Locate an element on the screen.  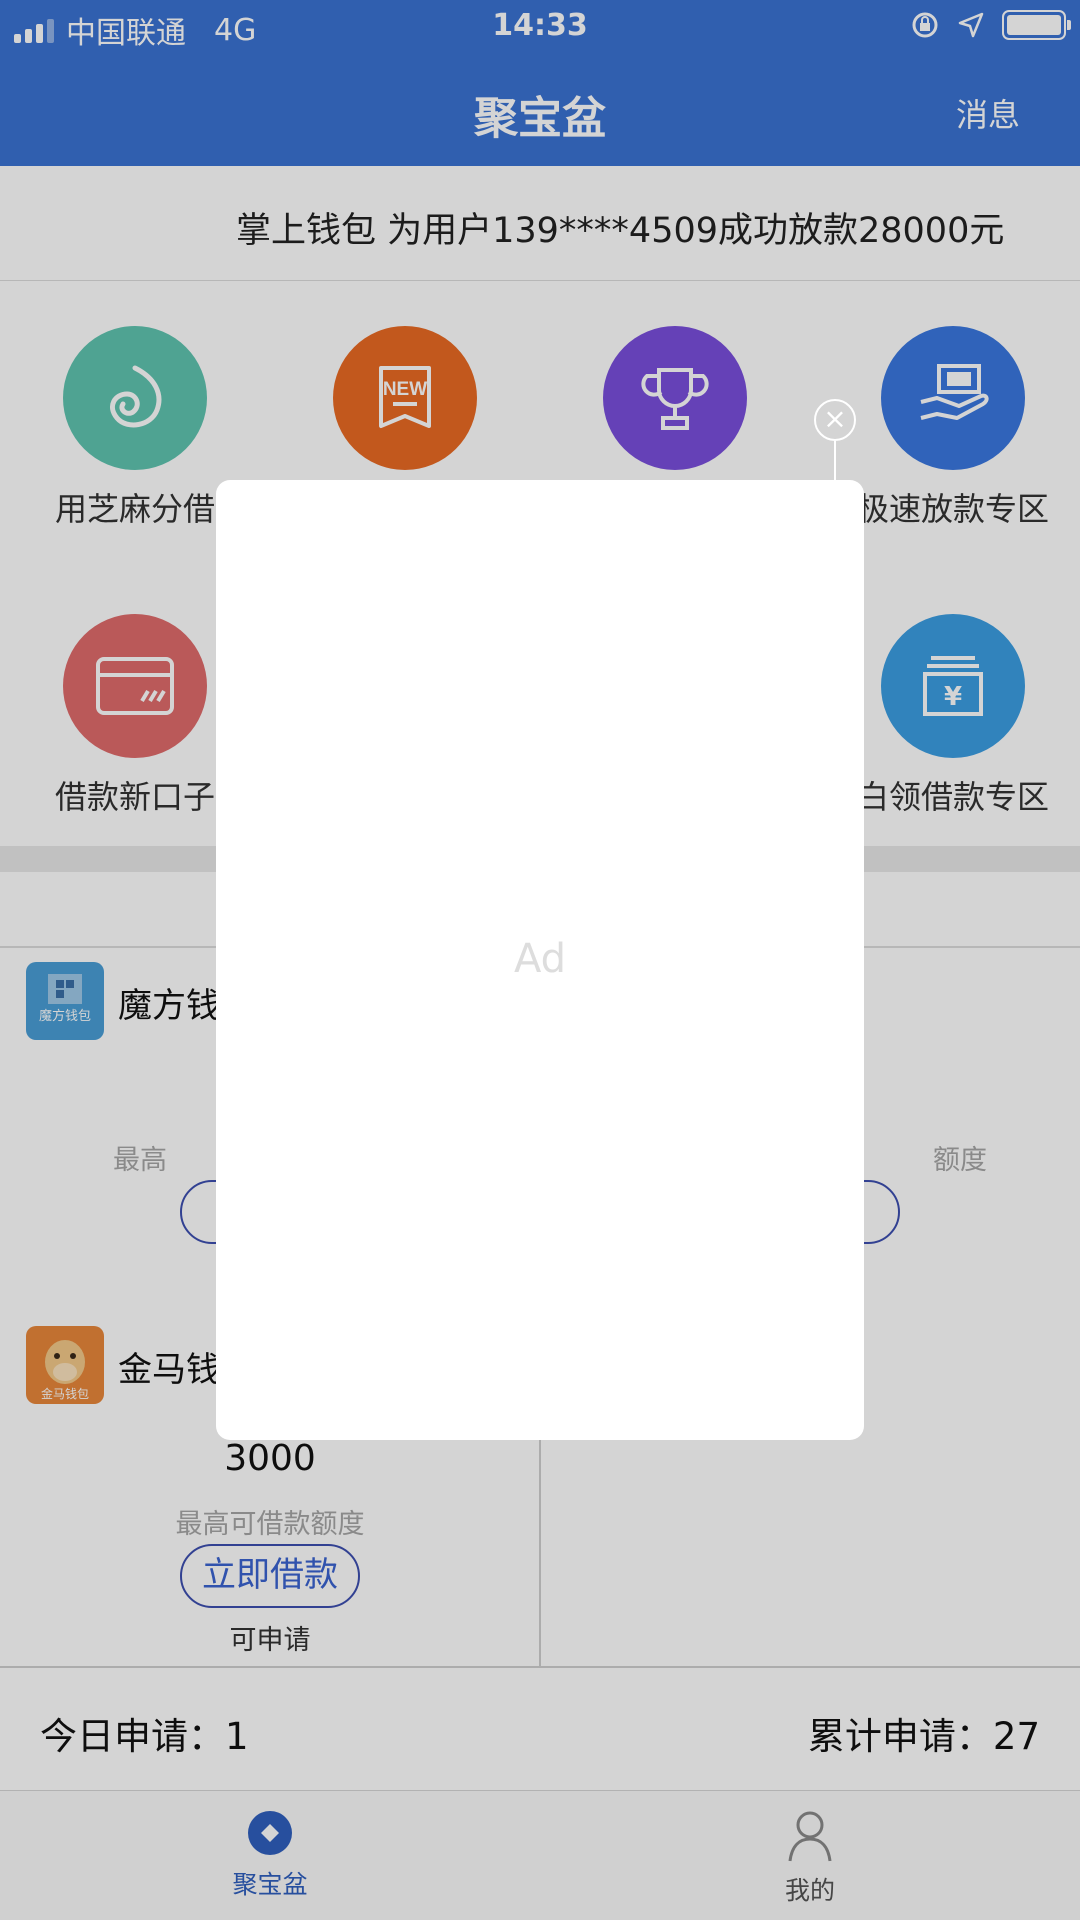
ad-label: Ad is located at coordinates (540, 959).